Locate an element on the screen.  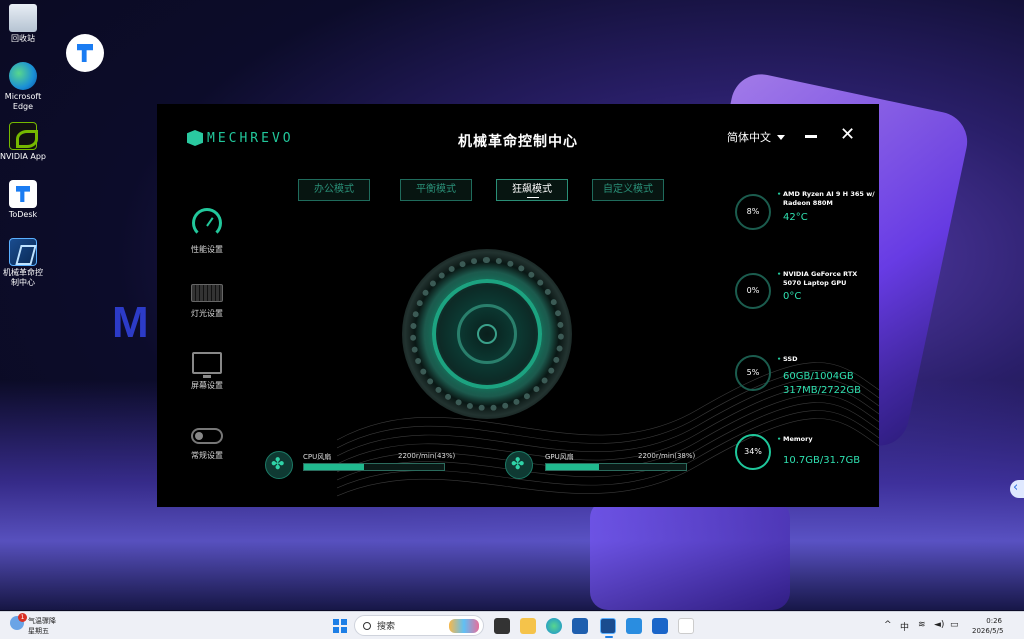
toggle-icon is located at coordinates (207, 436).